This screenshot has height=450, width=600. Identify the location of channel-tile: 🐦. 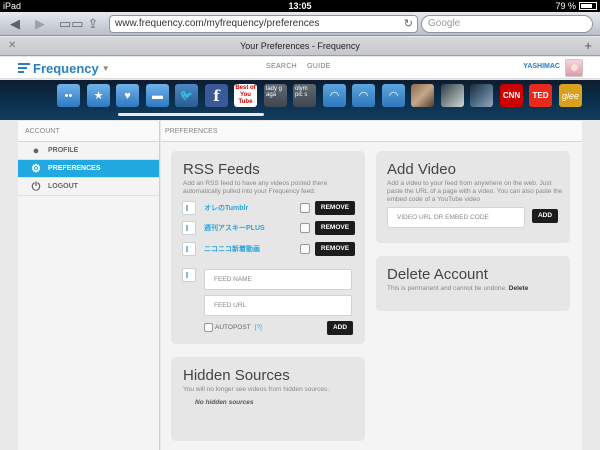
(186, 95).